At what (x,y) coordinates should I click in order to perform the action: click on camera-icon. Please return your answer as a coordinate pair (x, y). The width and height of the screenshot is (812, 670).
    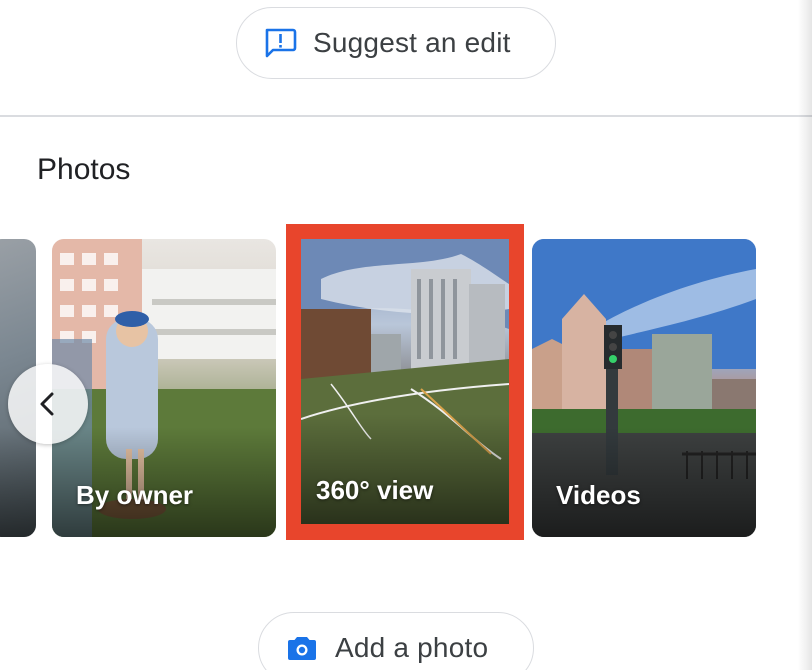
    Looking at the image, I should click on (302, 648).